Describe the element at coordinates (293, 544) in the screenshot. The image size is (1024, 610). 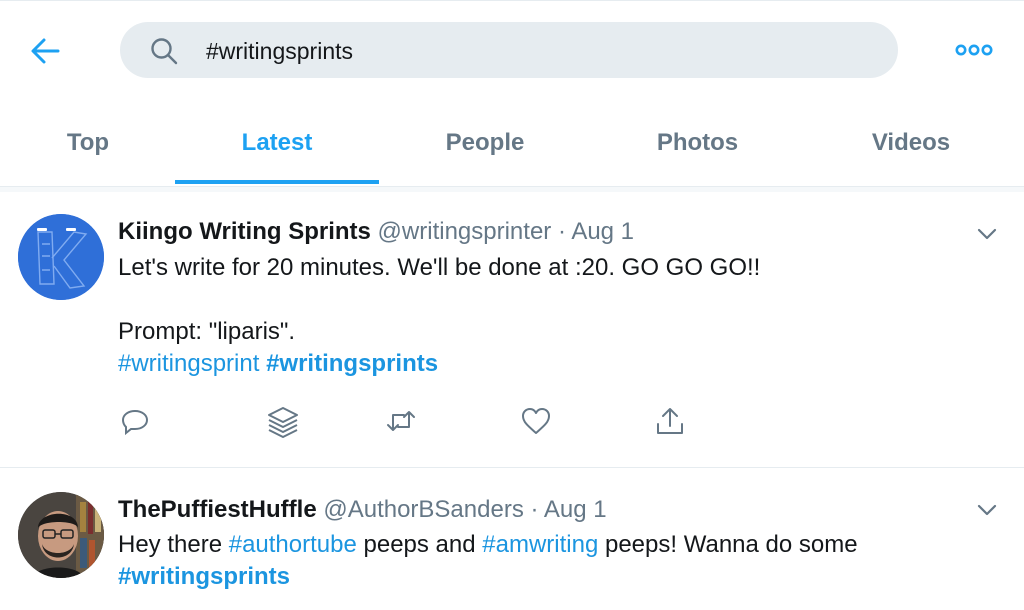
I see `hashtag-link: #authortube` at that location.